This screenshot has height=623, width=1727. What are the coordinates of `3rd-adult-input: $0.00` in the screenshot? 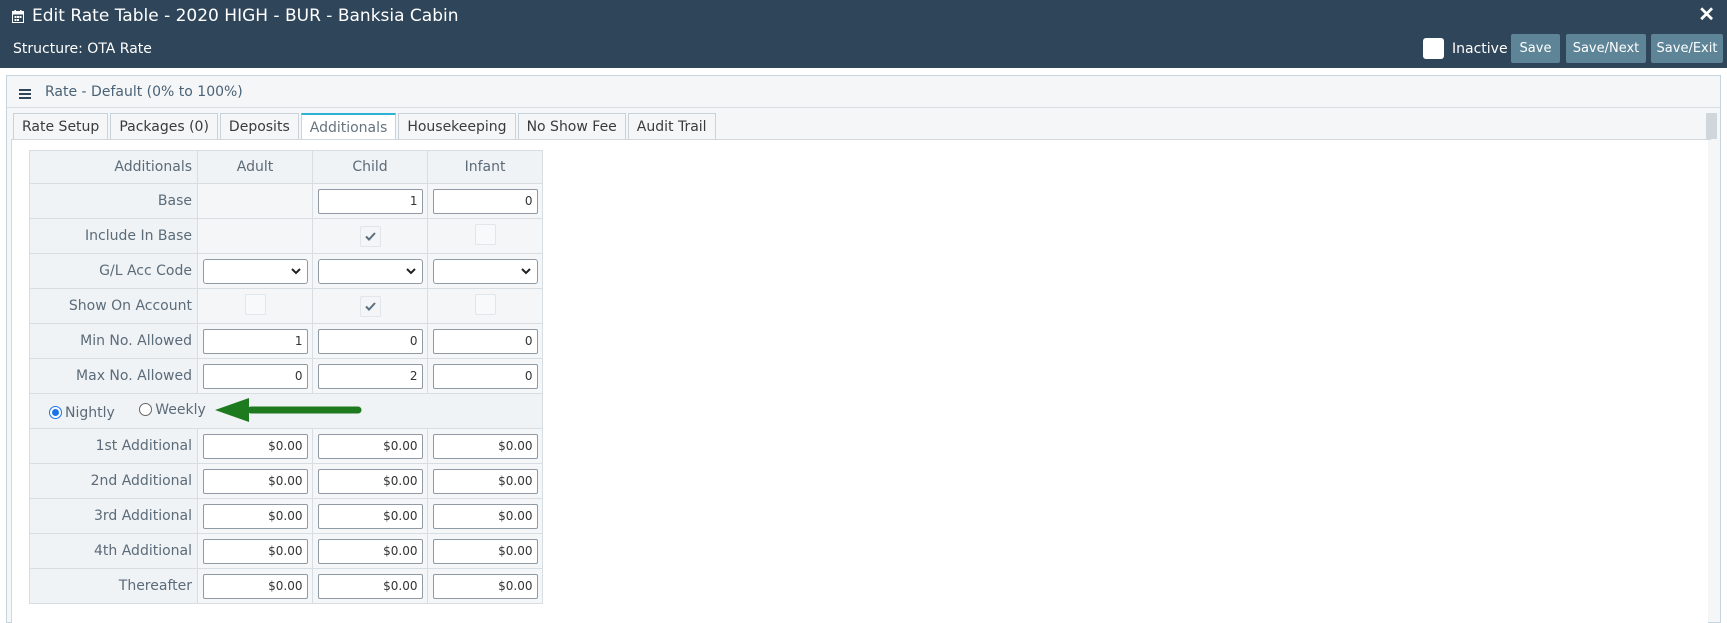 It's located at (255, 516).